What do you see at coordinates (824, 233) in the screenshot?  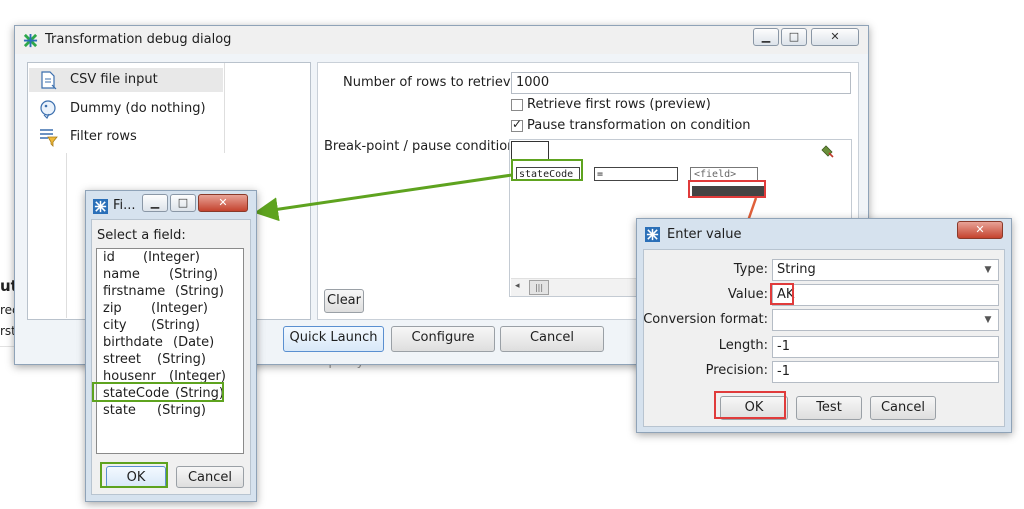 I see `value-dialog-titlebar: Enter value ✕` at bounding box center [824, 233].